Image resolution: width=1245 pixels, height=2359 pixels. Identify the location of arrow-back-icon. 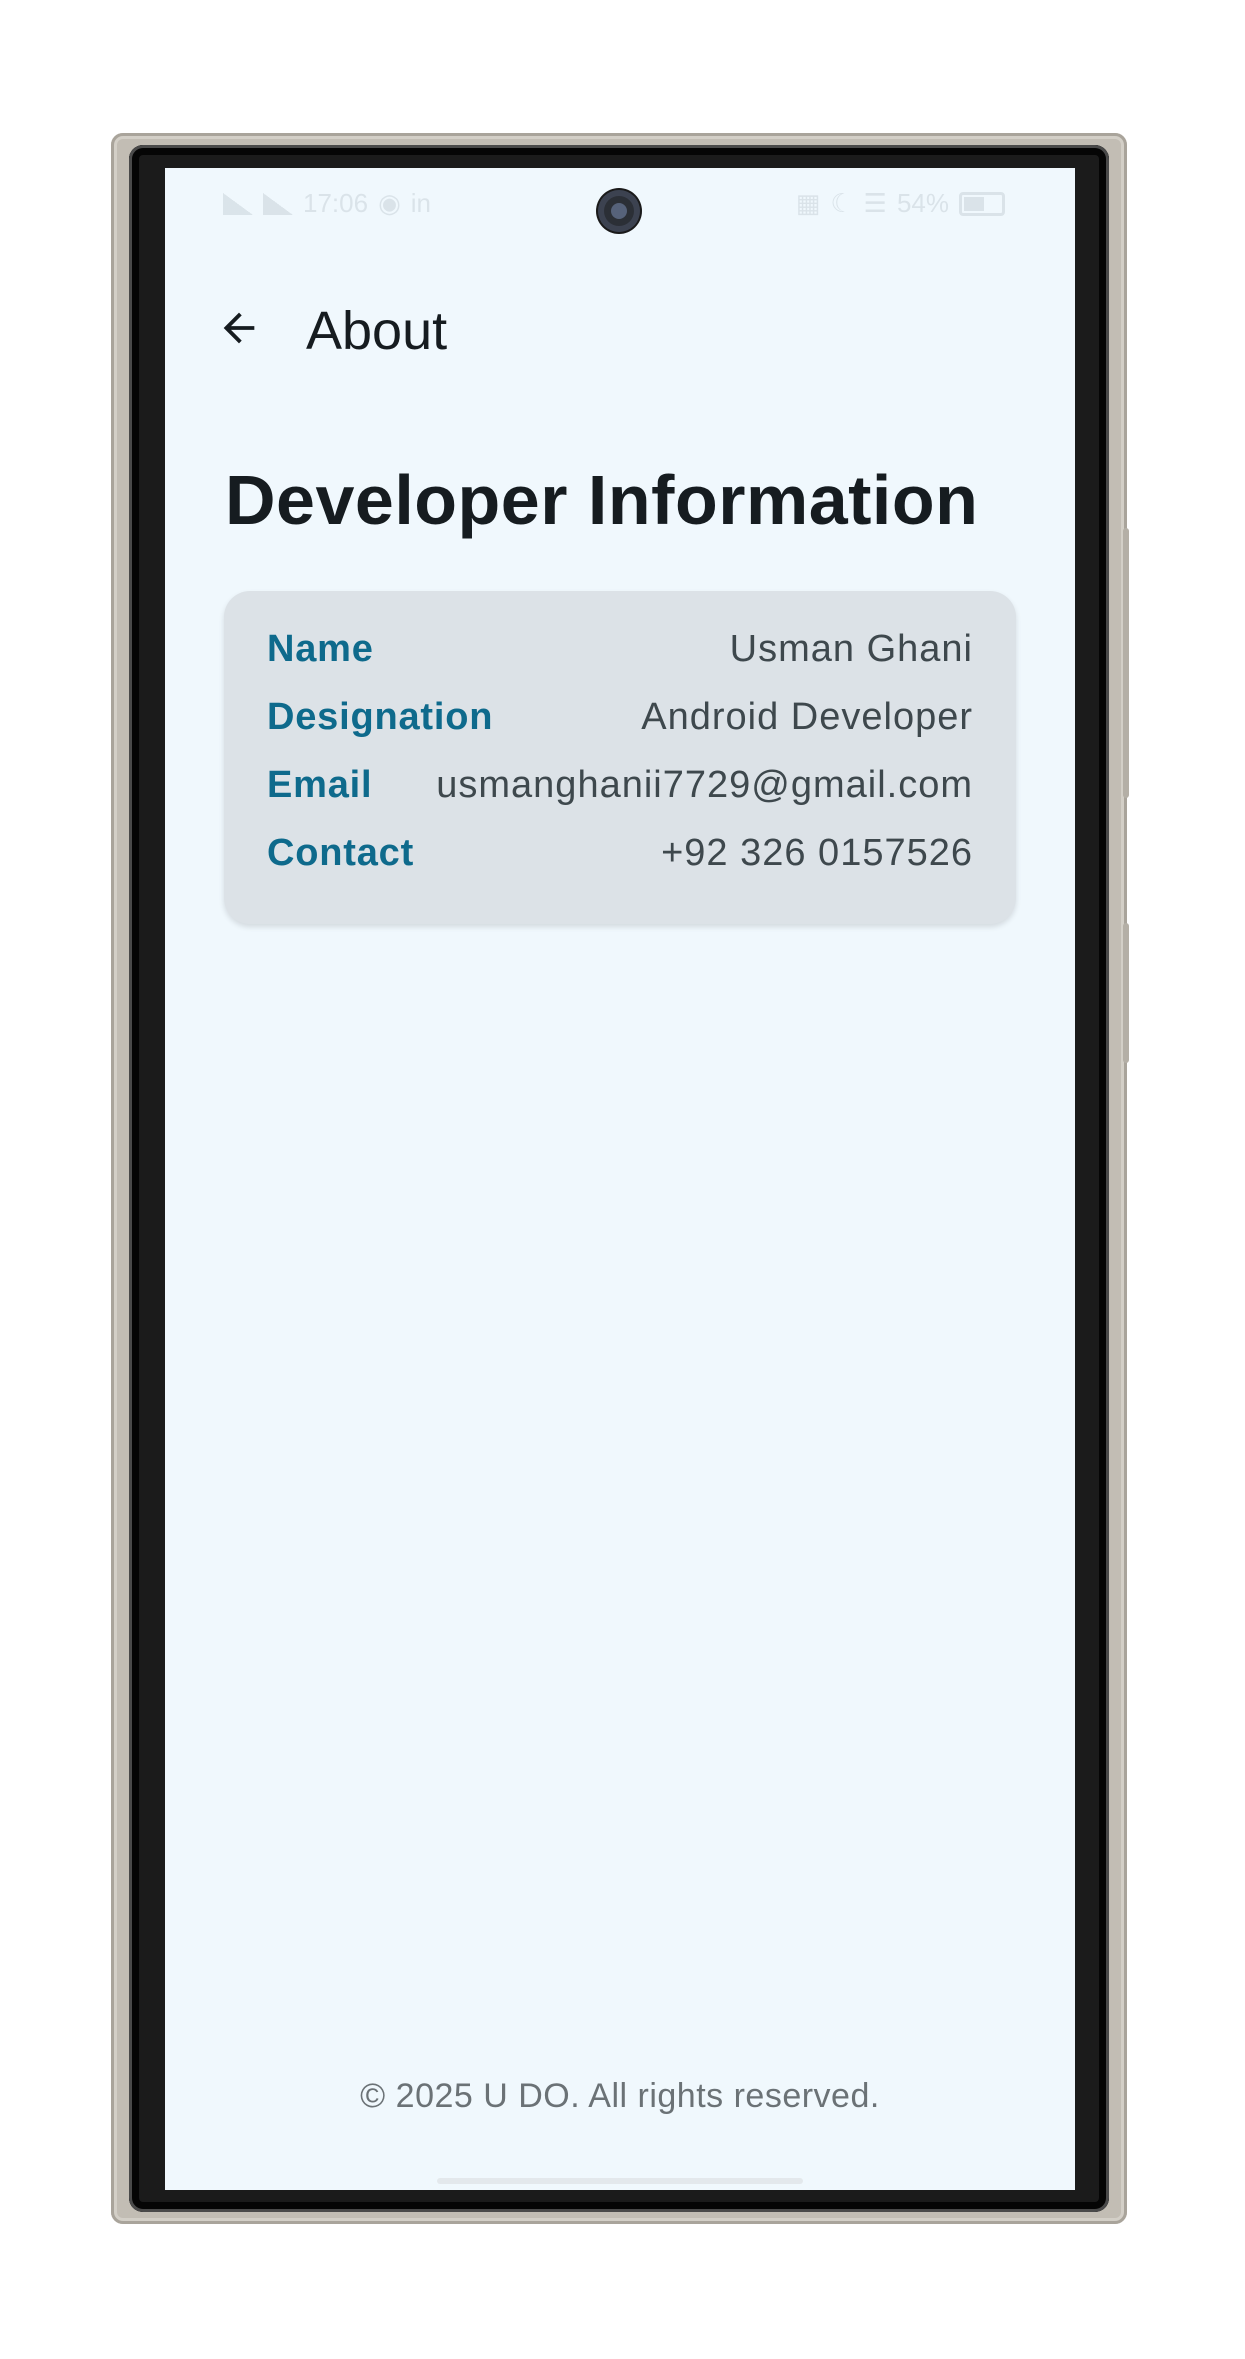
(239, 328).